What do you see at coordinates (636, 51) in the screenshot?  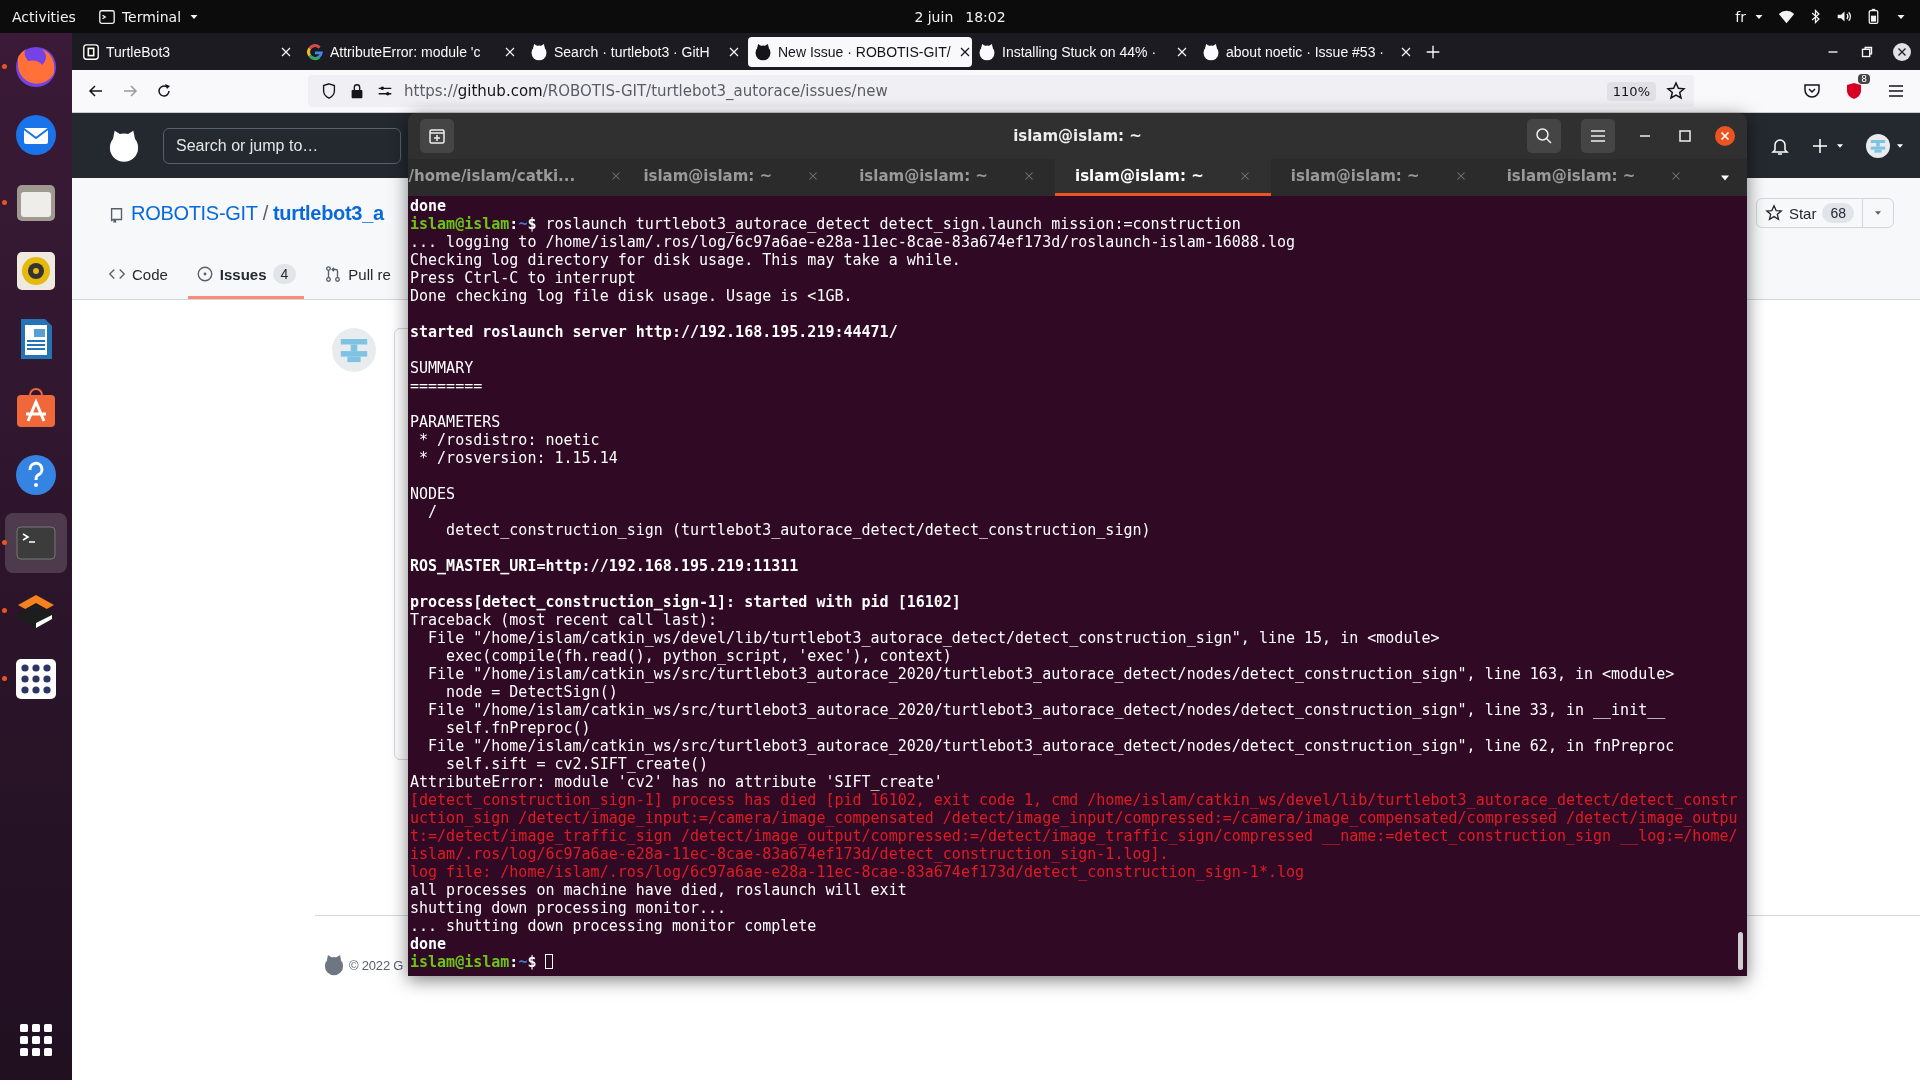 I see `browser-tab: Search · turtlebot3 · GitH` at bounding box center [636, 51].